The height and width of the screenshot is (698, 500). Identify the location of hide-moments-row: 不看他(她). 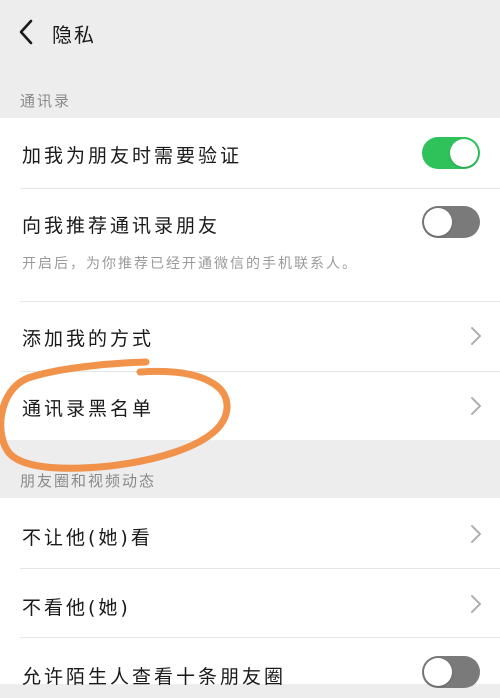
(250, 603).